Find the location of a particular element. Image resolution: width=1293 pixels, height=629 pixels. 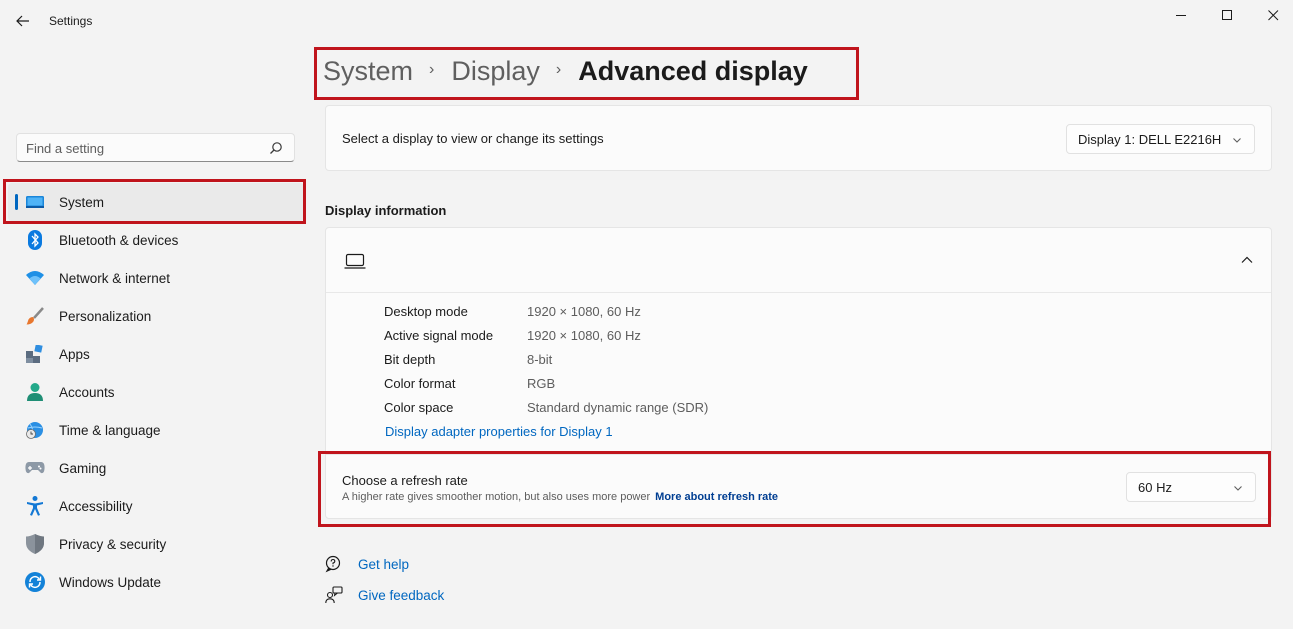

back-button is located at coordinates (23, 21).